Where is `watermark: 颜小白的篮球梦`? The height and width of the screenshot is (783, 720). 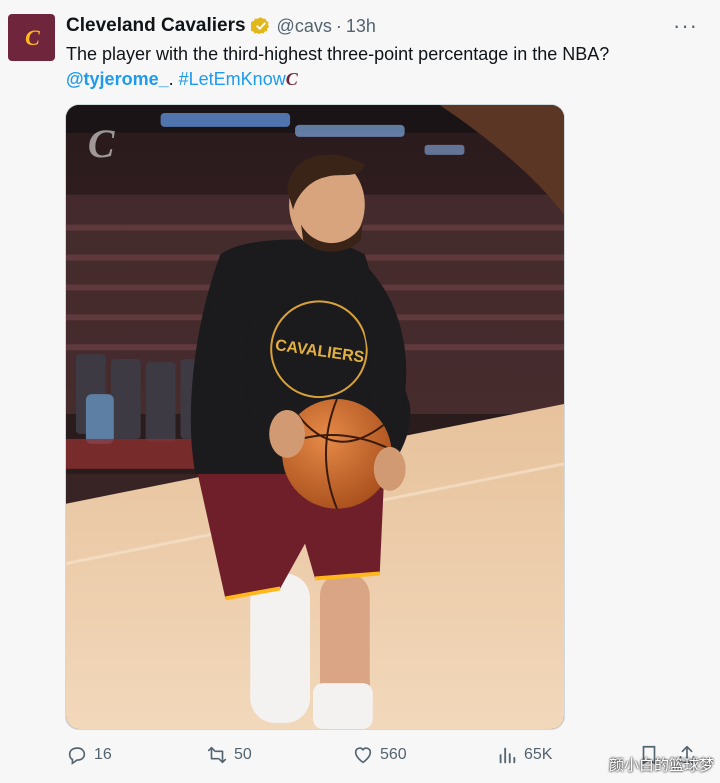
watermark: 颜小白的篮球梦 is located at coordinates (661, 765).